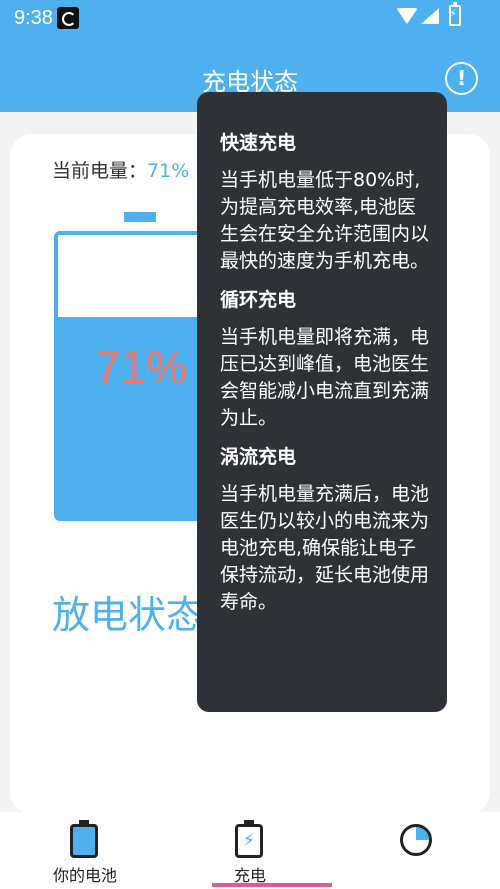 The image size is (500, 889). What do you see at coordinates (100, 171) in the screenshot?
I see `battery-level-caption: 当前电量：` at bounding box center [100, 171].